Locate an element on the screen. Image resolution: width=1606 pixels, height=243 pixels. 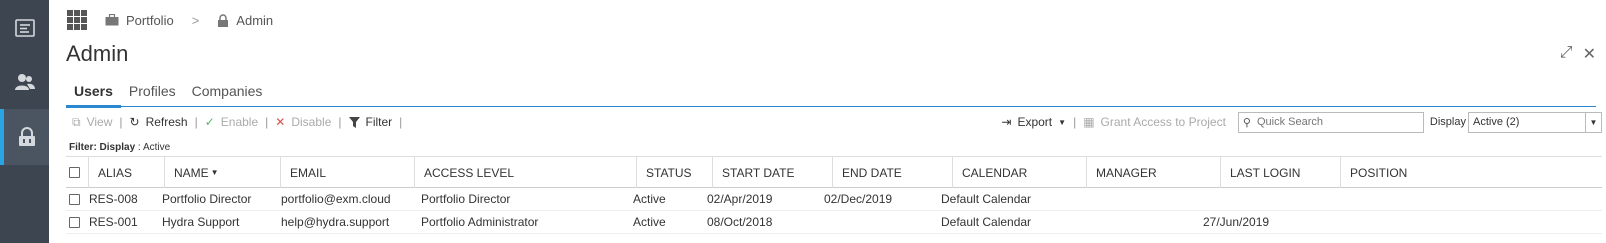
filter-summary: Filter: Display : Active is located at coordinates (119, 147).